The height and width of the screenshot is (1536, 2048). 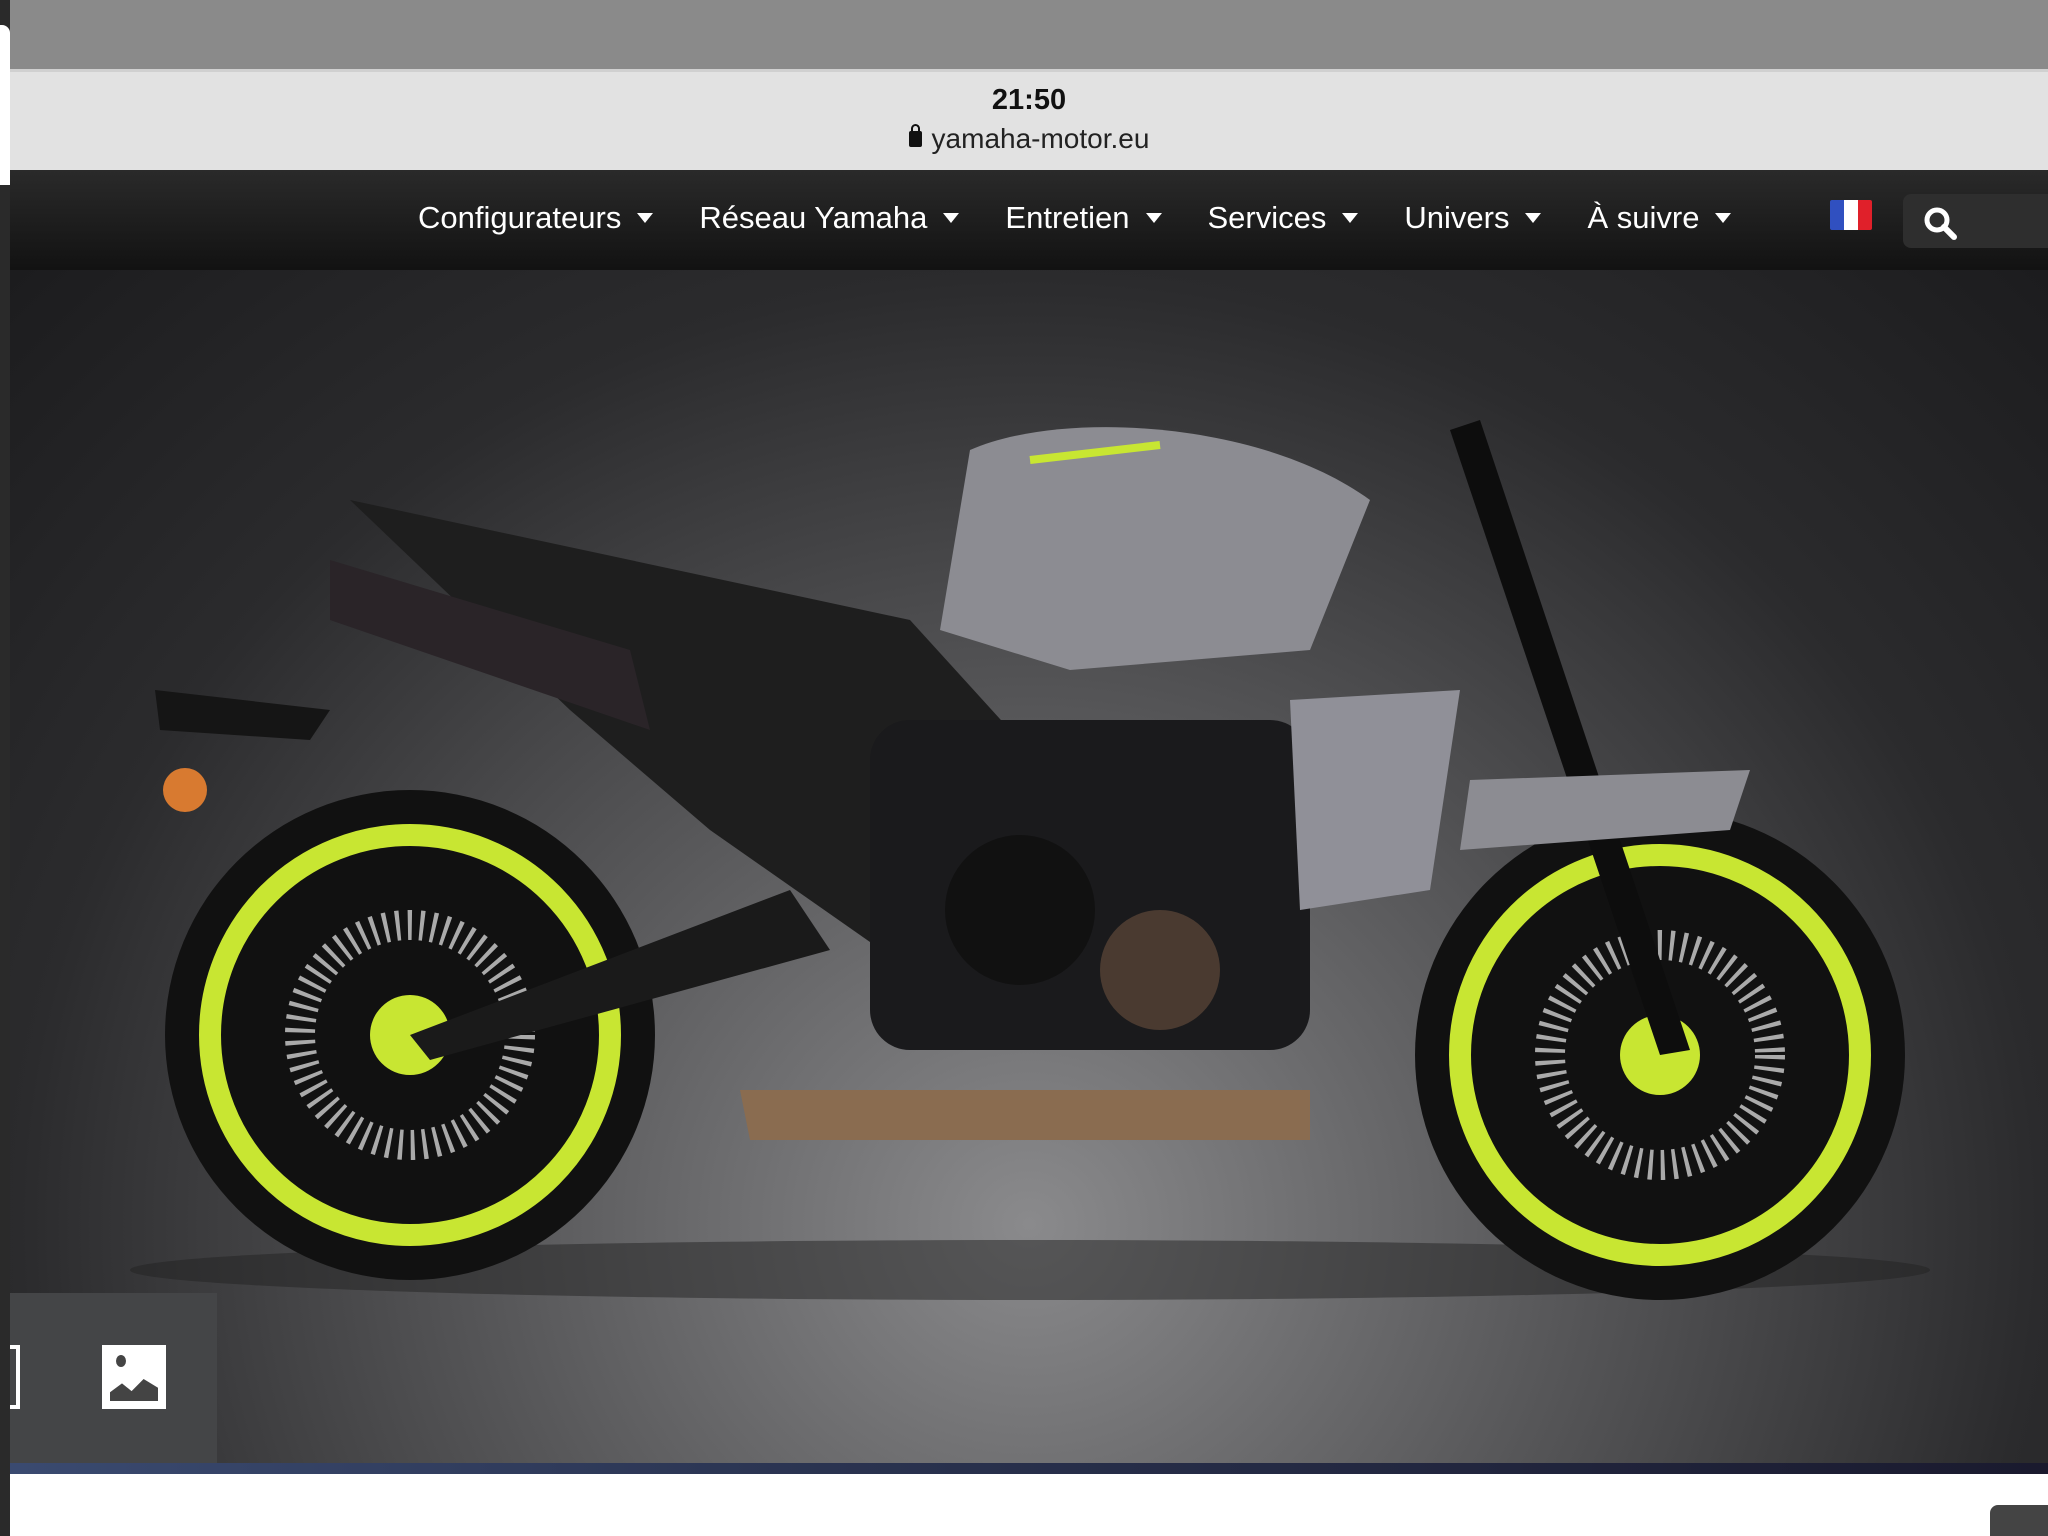 I want to click on nav-services: Services, so click(x=1283, y=218).